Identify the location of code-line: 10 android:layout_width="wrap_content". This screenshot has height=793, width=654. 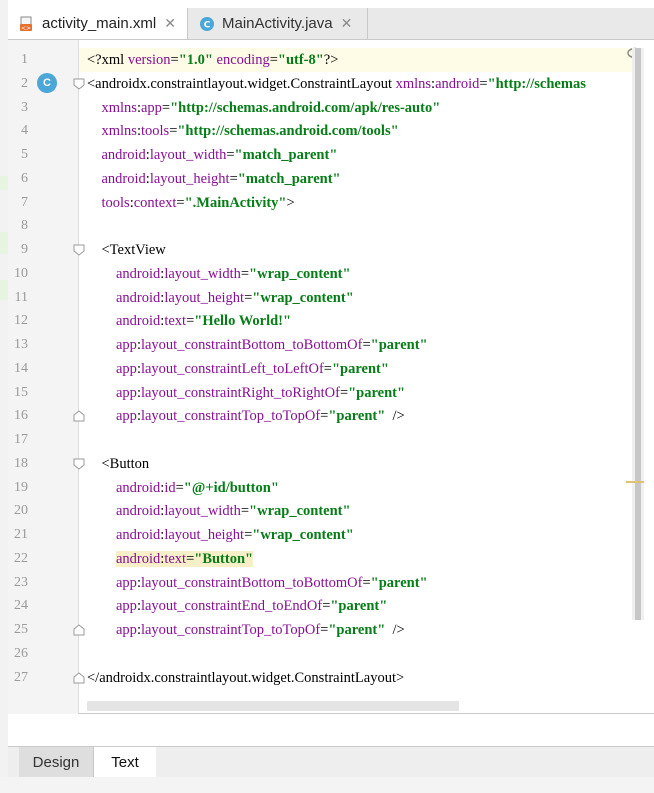
(320, 274).